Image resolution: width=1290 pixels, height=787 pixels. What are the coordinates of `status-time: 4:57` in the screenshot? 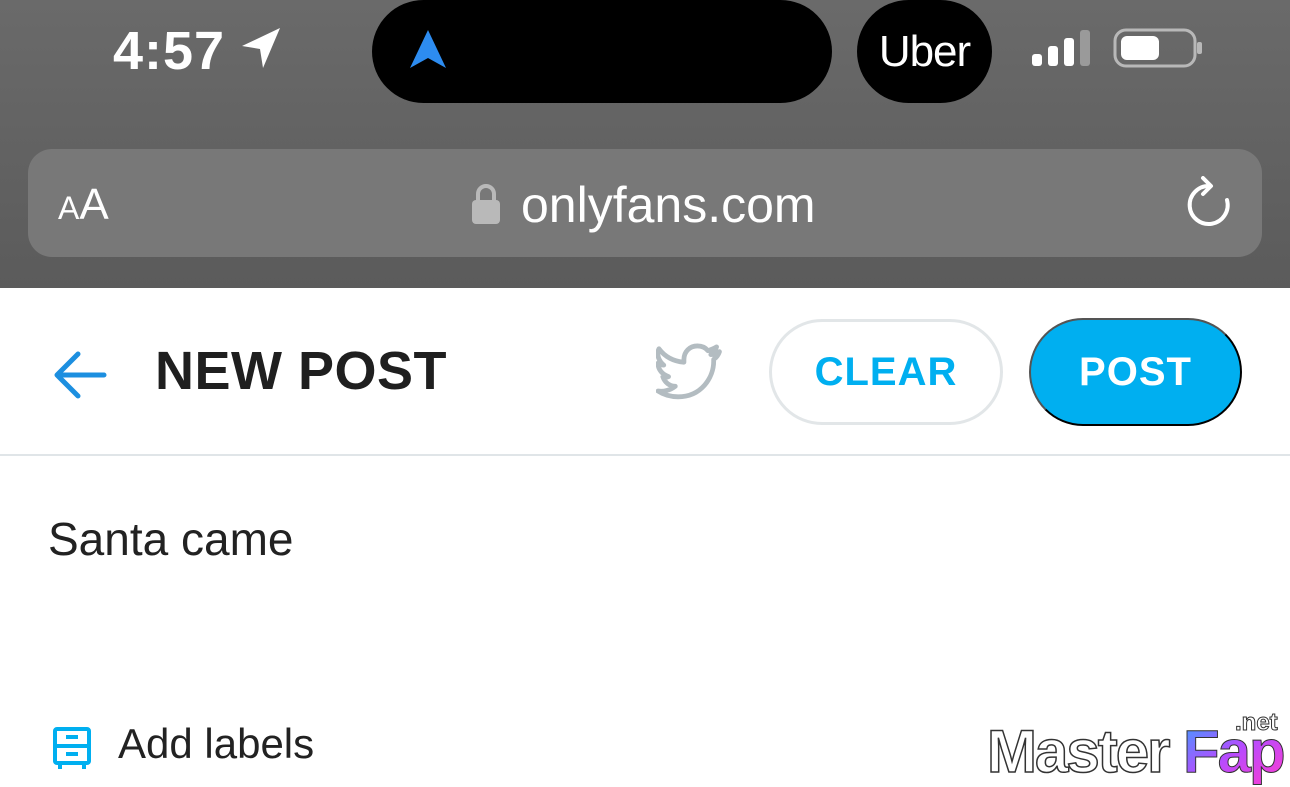 It's located at (169, 51).